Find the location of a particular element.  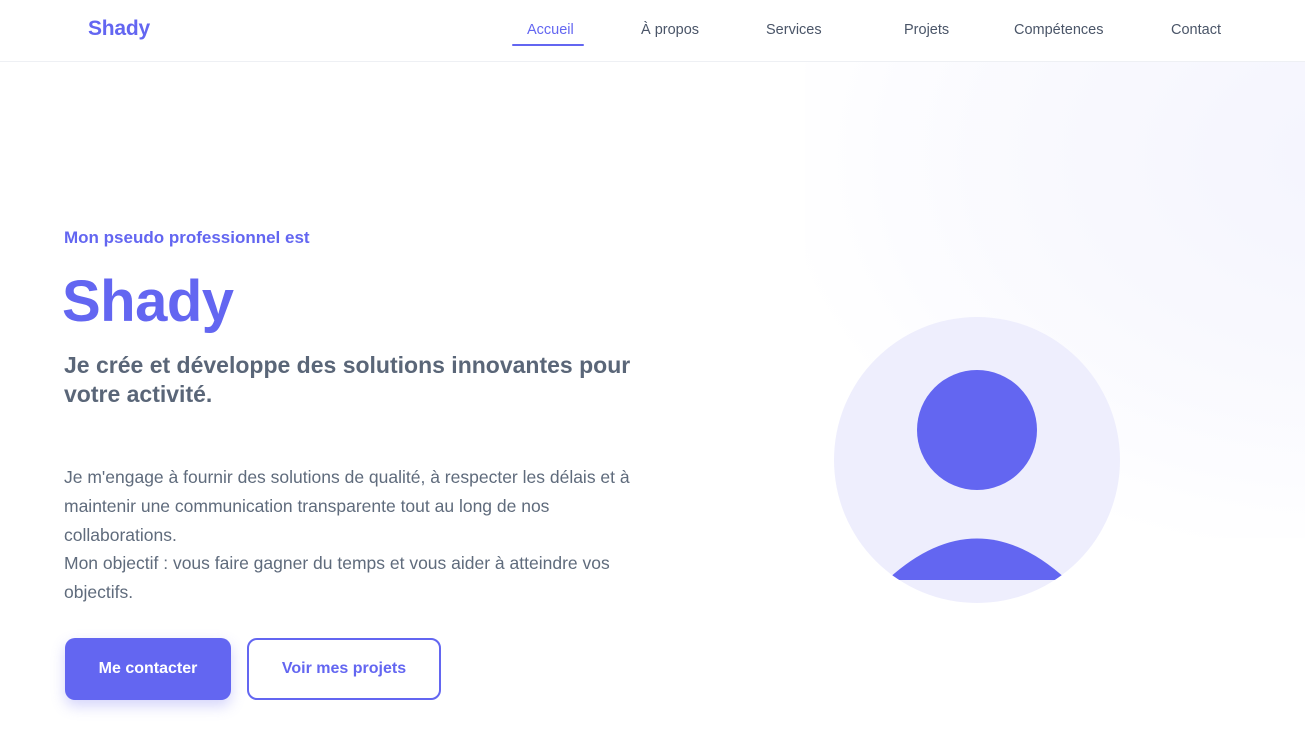

view-projects-button: Voir mes projets is located at coordinates (344, 669).